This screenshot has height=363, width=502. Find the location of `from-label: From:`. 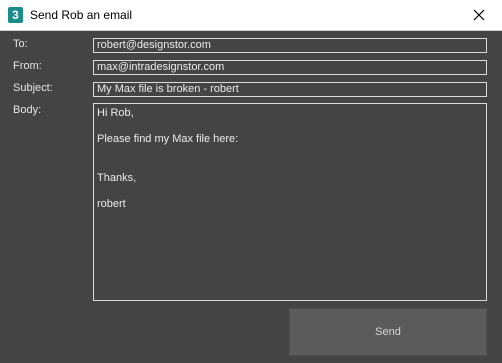

from-label: From: is located at coordinates (27, 66).